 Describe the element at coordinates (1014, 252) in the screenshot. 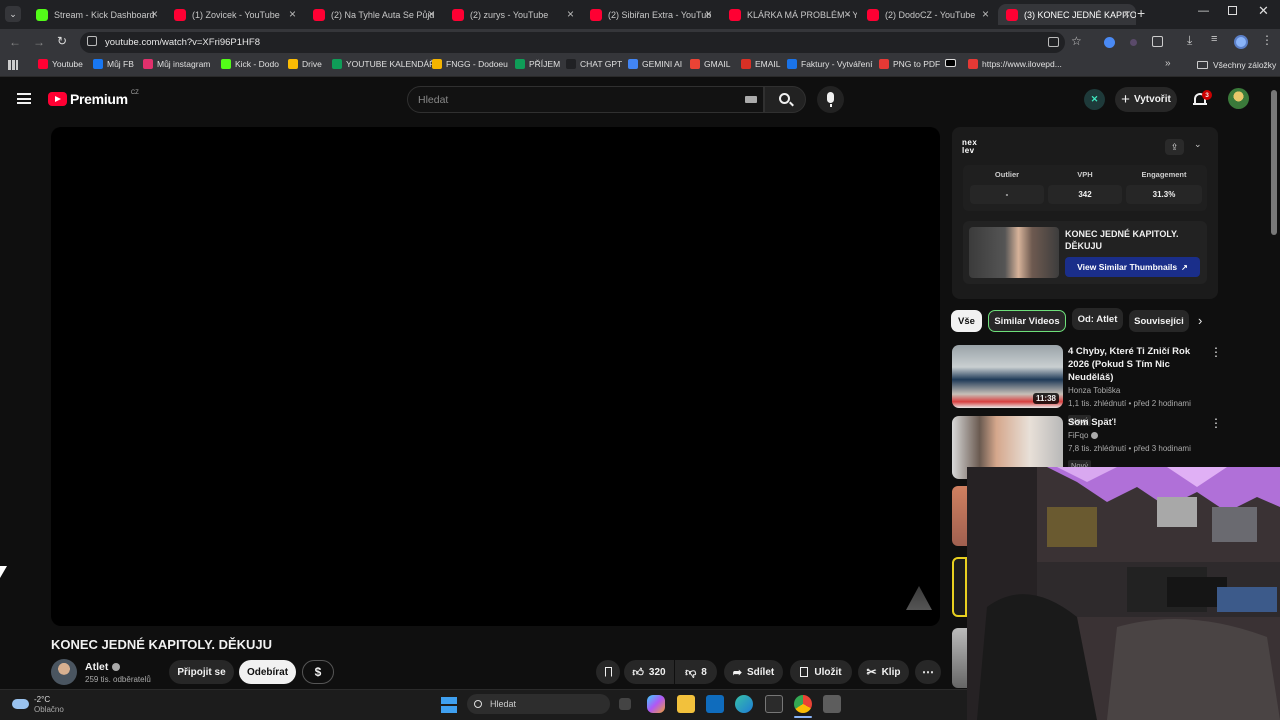

I see `card-thumbnail` at that location.